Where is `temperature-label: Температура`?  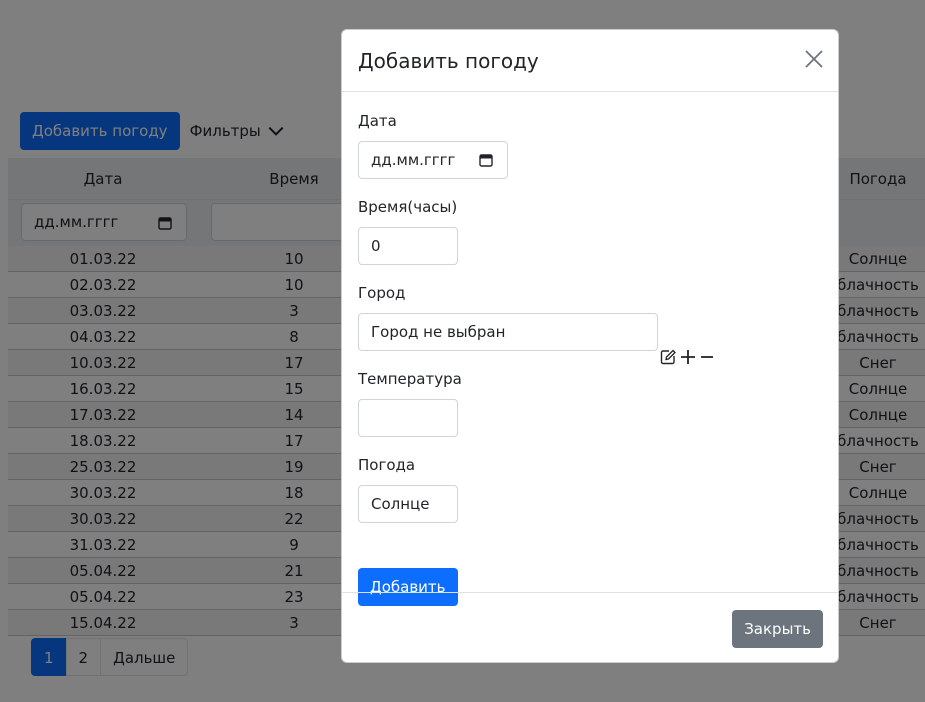
temperature-label: Температура is located at coordinates (410, 379).